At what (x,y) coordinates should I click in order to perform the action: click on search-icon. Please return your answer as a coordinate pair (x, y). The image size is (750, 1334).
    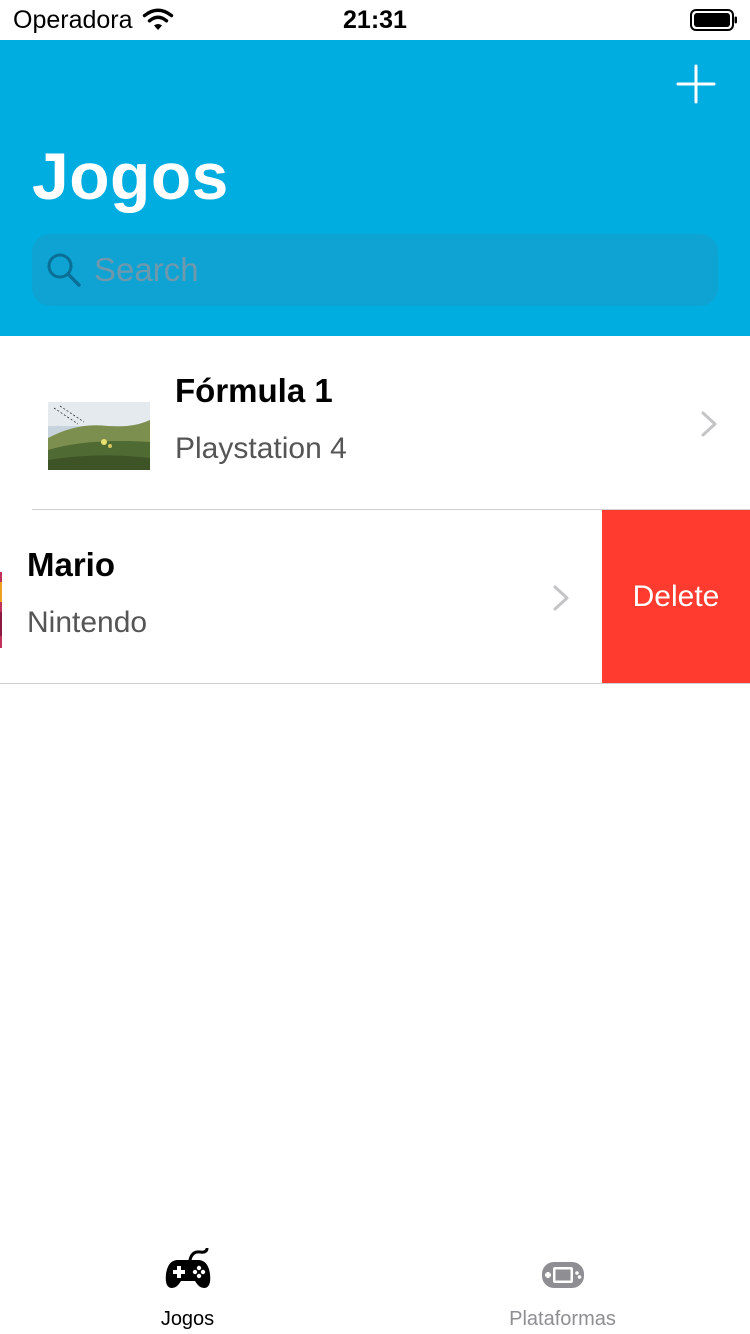
    Looking at the image, I should click on (64, 270).